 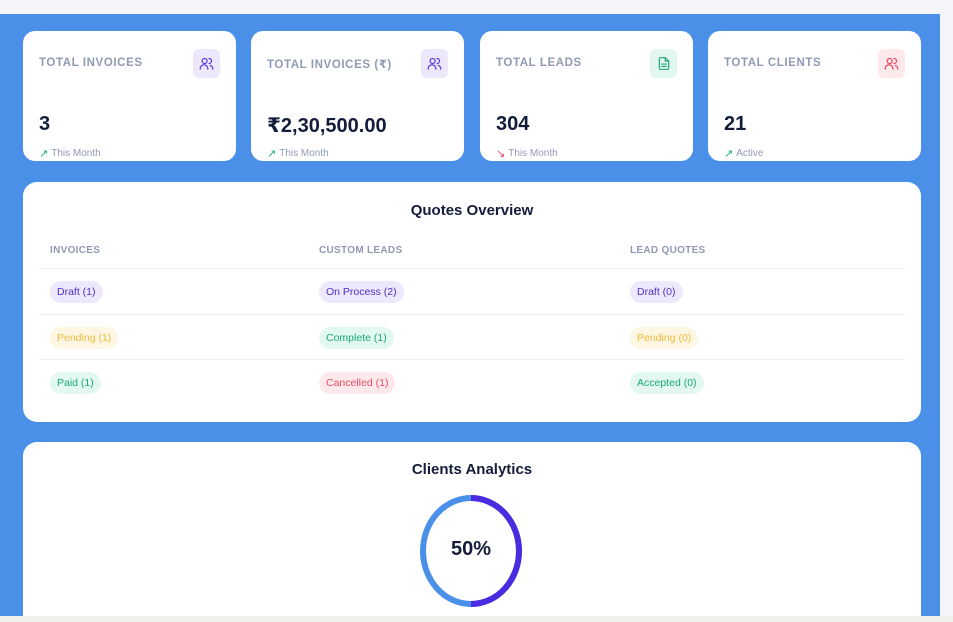 I want to click on bottom-strip, so click(x=476, y=619).